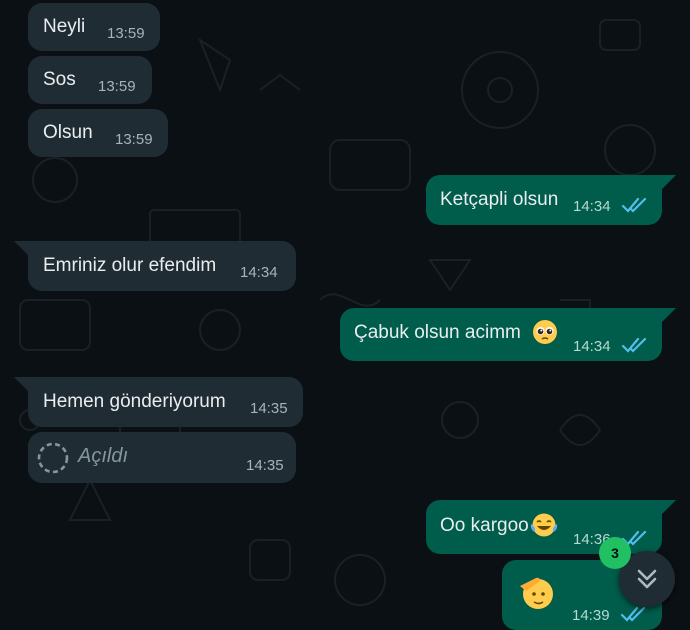 The image size is (690, 630). I want to click on tears-of-joy-emoji-icon, so click(544, 525).